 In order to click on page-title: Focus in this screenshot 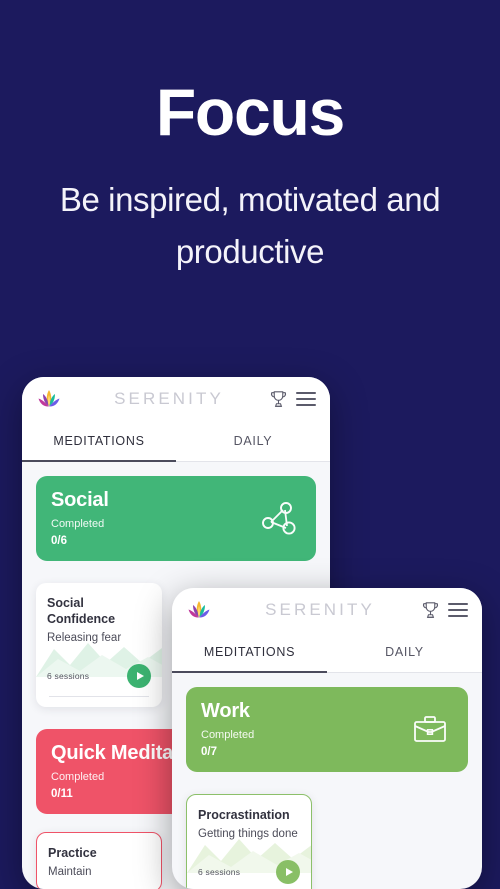, I will do `click(250, 112)`.